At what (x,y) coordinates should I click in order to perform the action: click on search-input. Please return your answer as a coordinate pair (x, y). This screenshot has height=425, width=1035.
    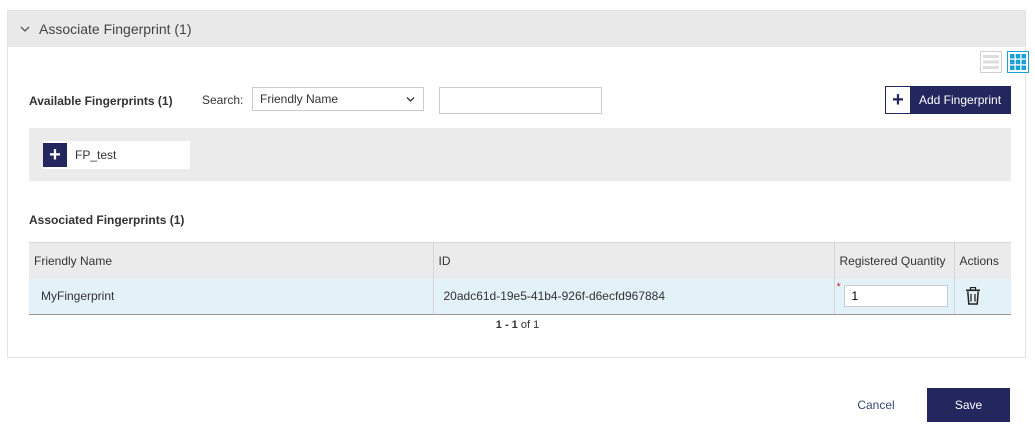
    Looking at the image, I should click on (520, 100).